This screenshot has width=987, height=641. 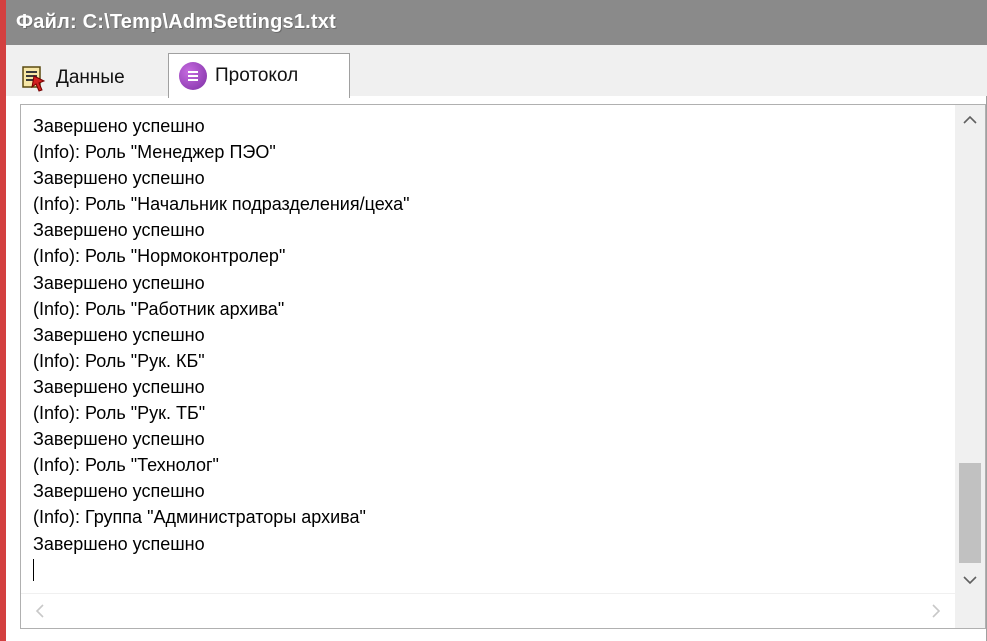 What do you see at coordinates (159, 308) in the screenshot?
I see `log-line: (Info): Роль "Работник архива"` at bounding box center [159, 308].